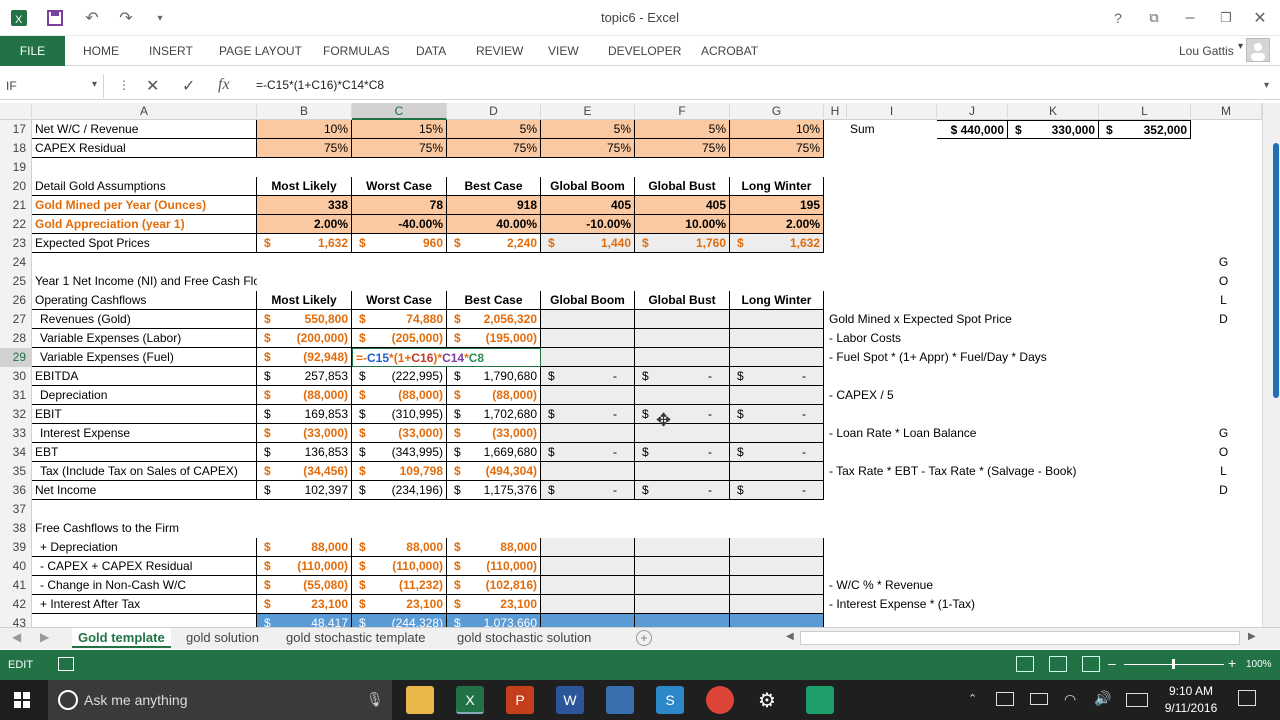  Describe the element at coordinates (588, 129) in the screenshot. I see `cell-e17: 5%` at that location.